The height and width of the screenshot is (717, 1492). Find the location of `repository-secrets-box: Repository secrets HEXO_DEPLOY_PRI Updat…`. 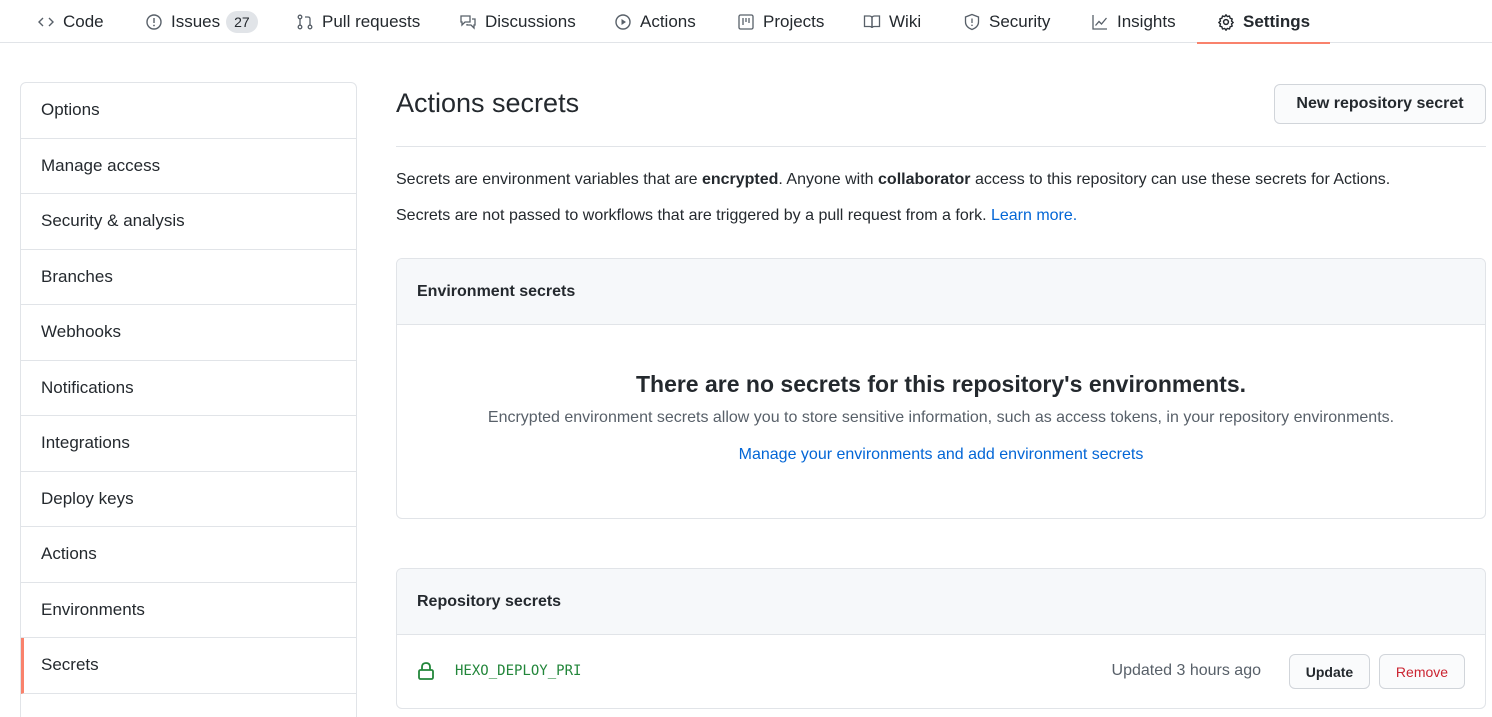

repository-secrets-box: Repository secrets HEXO_DEPLOY_PRI Updat… is located at coordinates (941, 638).